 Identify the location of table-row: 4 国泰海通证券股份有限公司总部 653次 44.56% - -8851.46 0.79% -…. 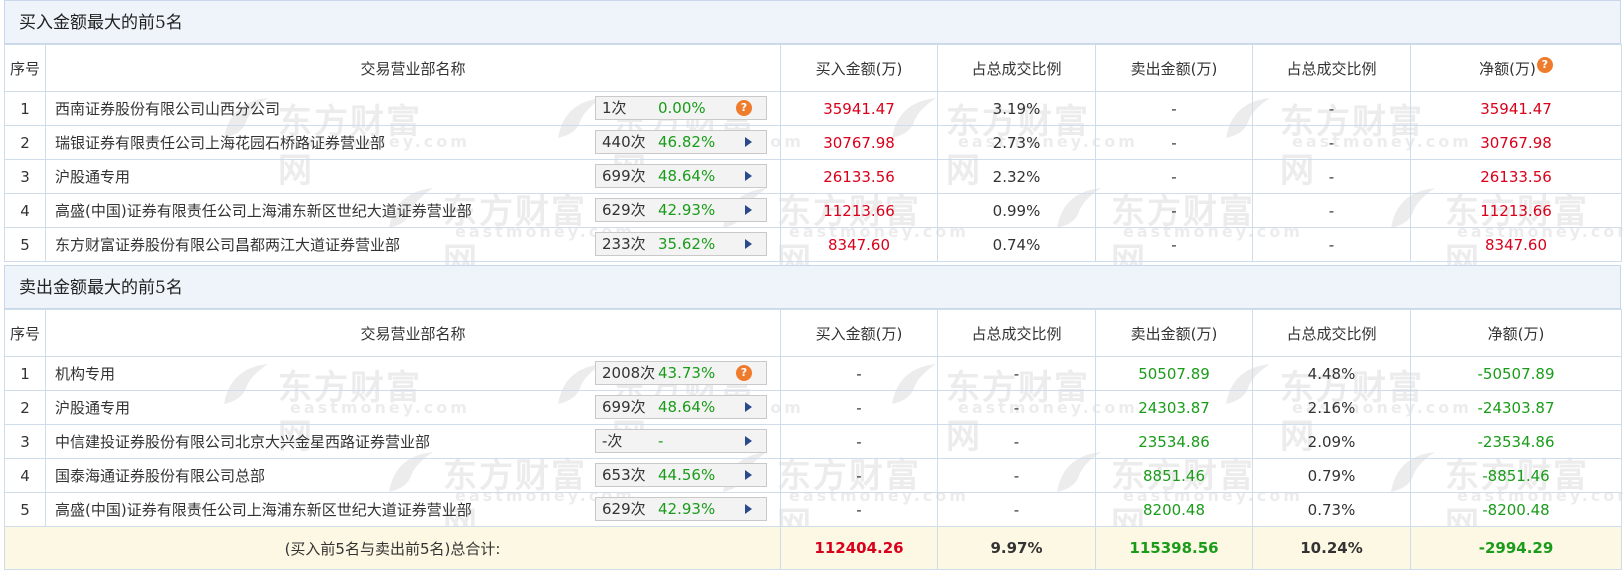
(813, 475).